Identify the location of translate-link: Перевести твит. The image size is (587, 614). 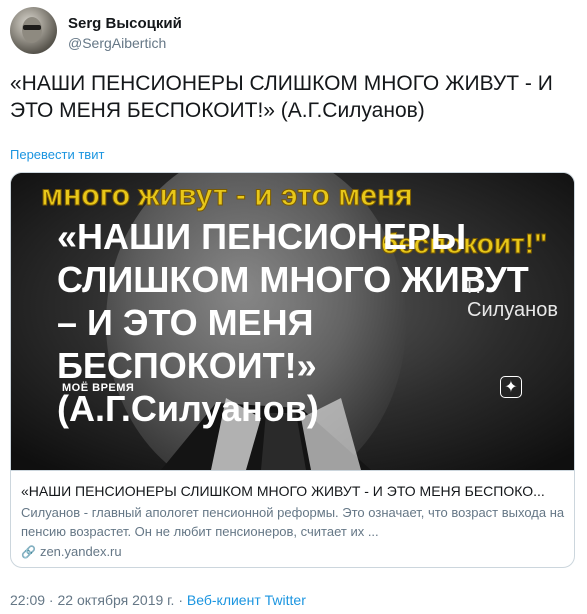
(57, 154).